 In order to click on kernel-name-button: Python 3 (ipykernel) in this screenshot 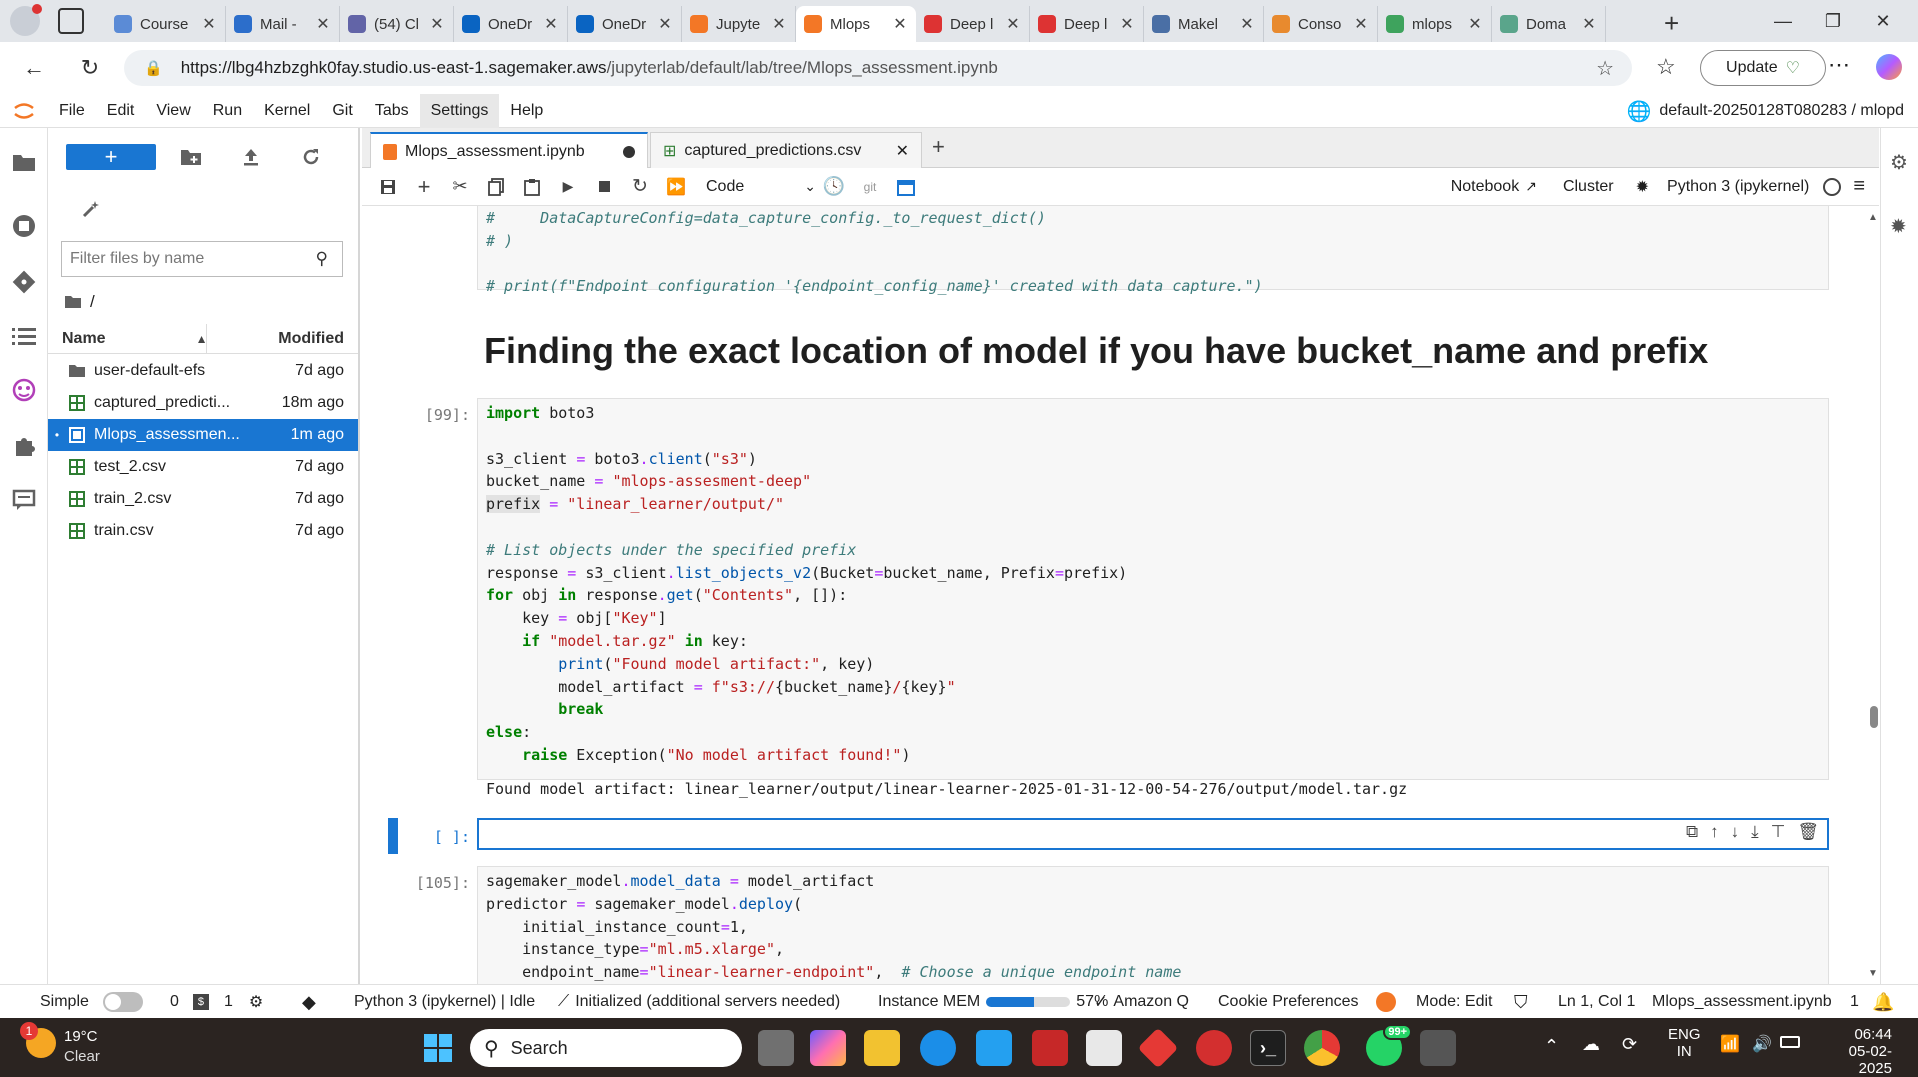, I will do `click(1738, 187)`.